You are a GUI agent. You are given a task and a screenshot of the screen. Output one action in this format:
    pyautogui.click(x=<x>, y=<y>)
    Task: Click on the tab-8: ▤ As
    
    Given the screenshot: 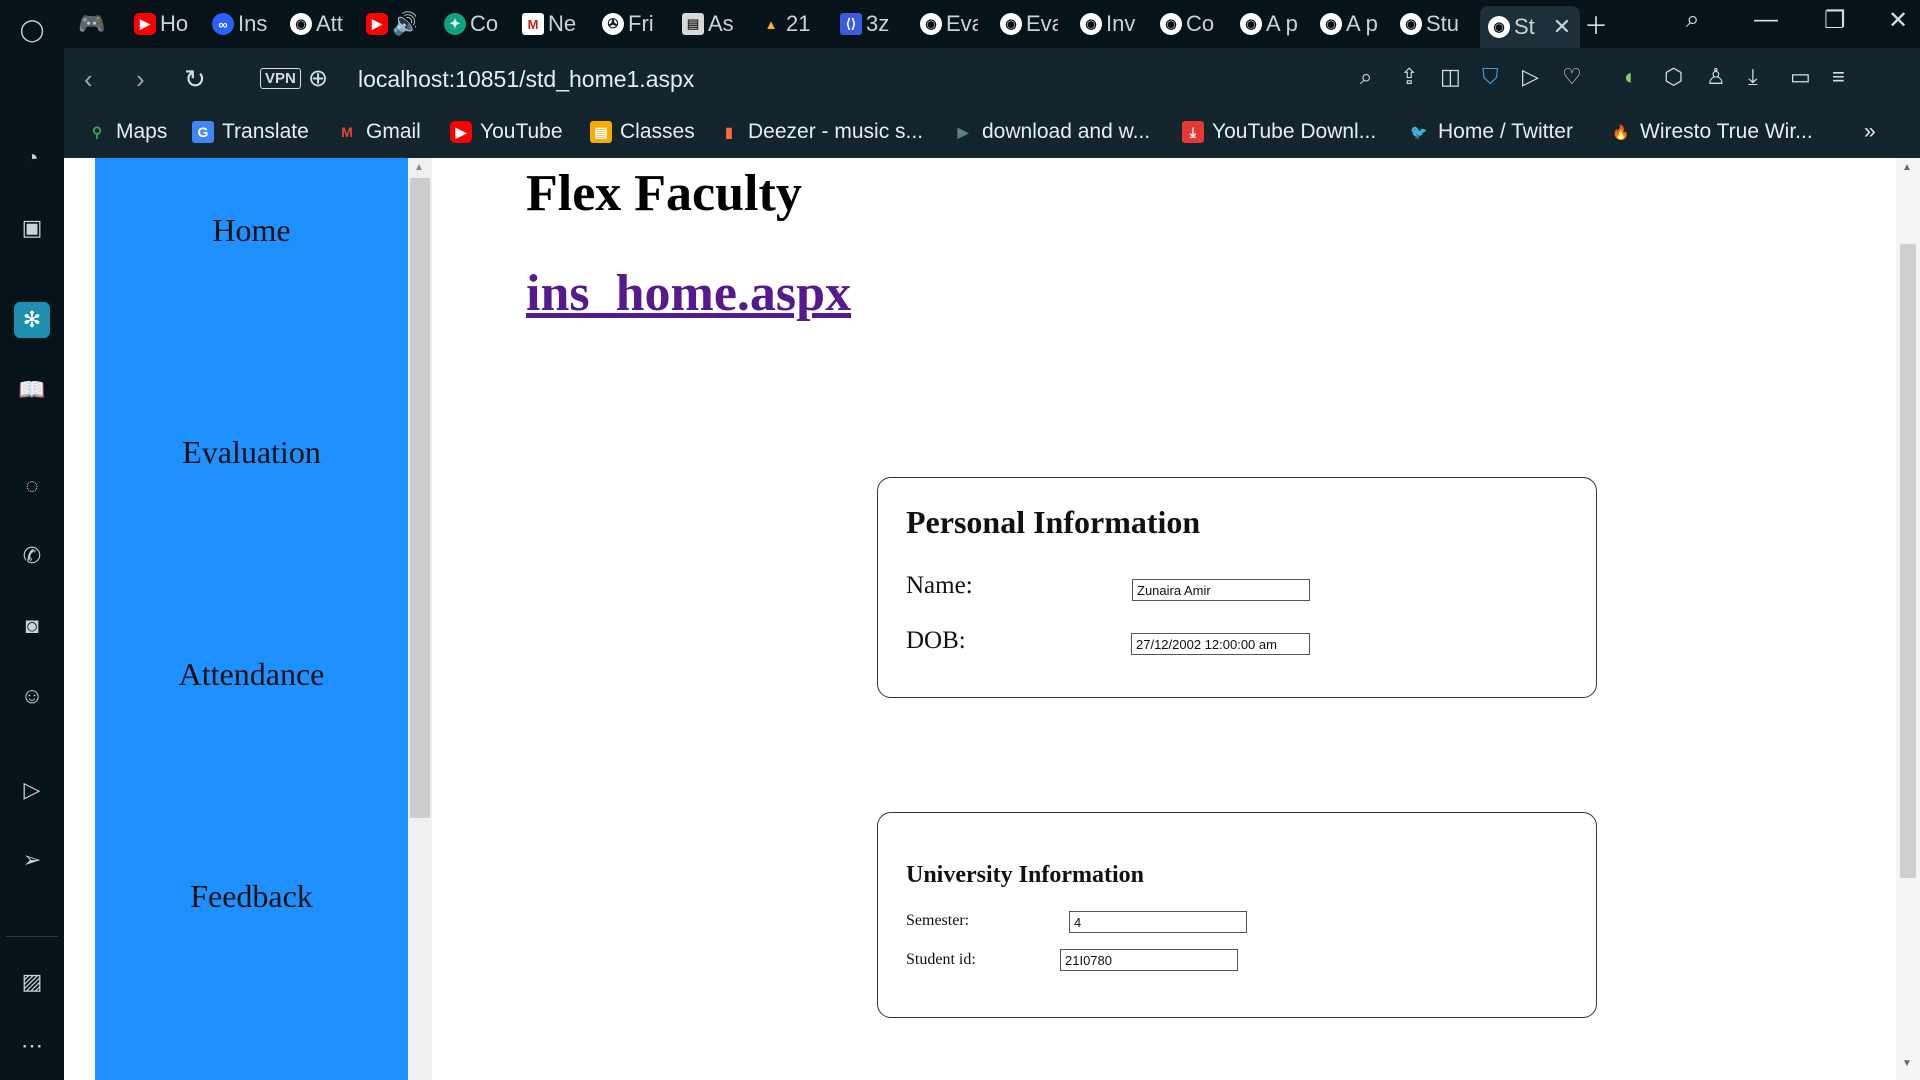 What is the action you would take?
    pyautogui.click(x=711, y=24)
    